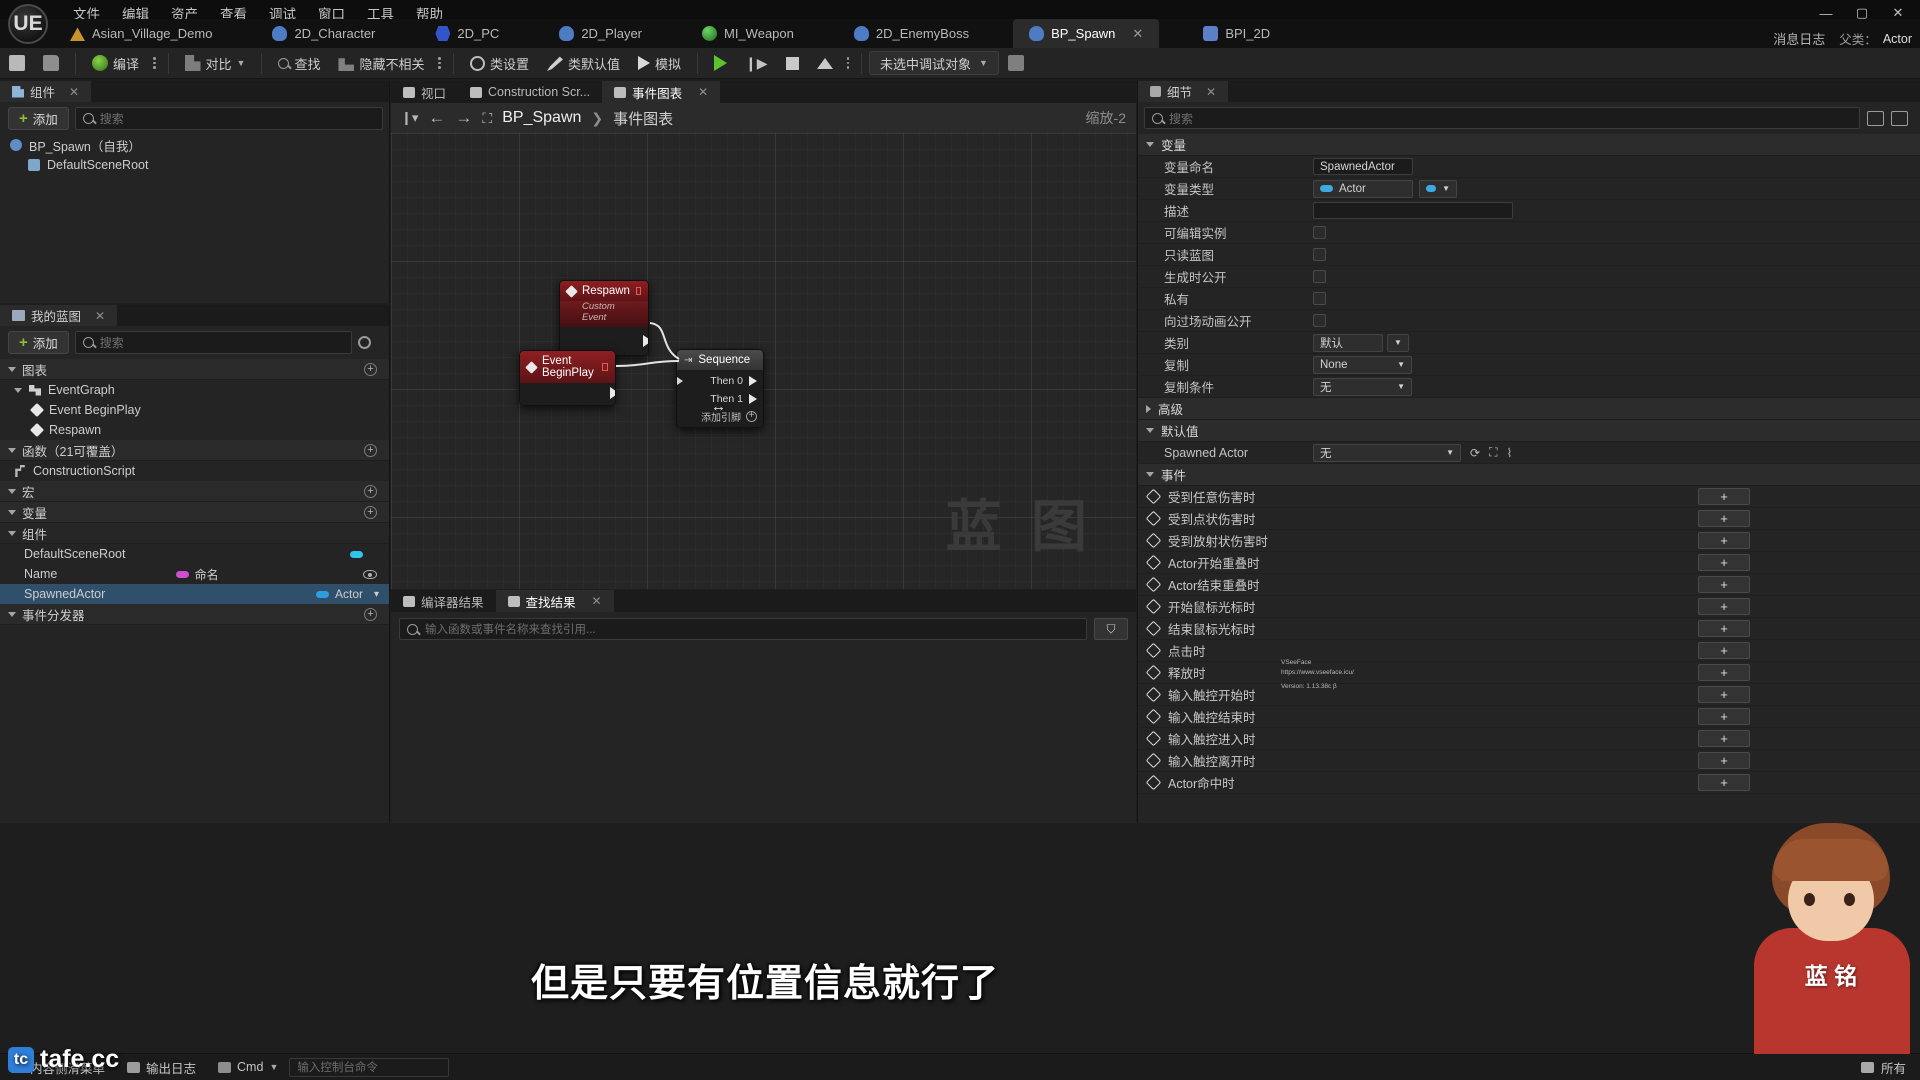 This screenshot has width=1920, height=1080. Describe the element at coordinates (661, 92) in the screenshot. I see `graph-tab-graph-icon: 事件图表 ✕` at that location.